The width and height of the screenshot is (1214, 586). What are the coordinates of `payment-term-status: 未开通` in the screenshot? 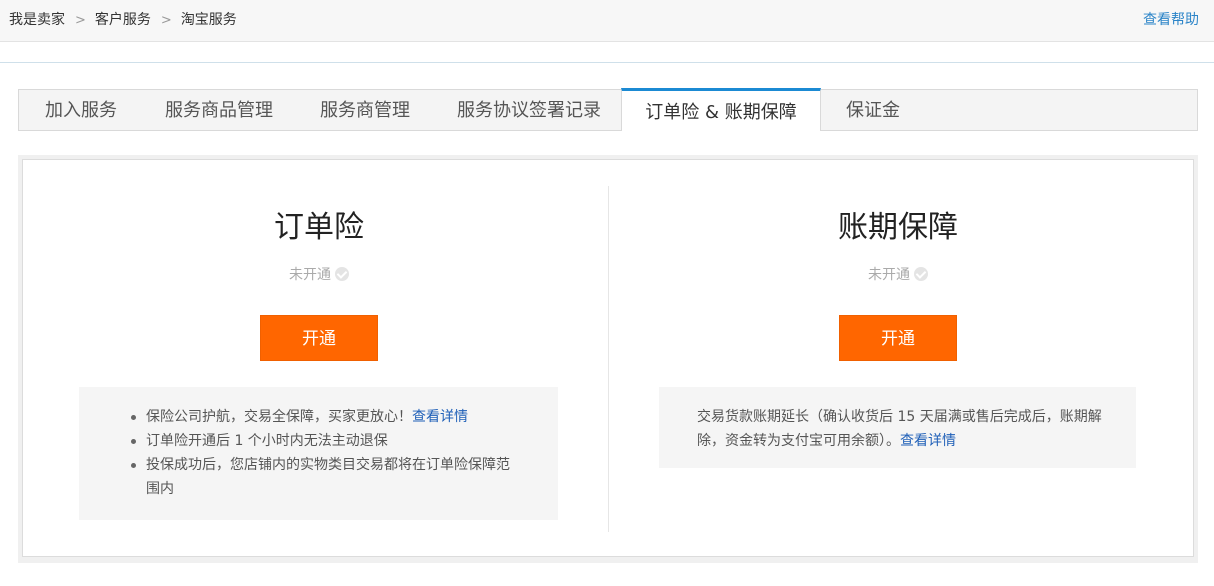 It's located at (898, 274).